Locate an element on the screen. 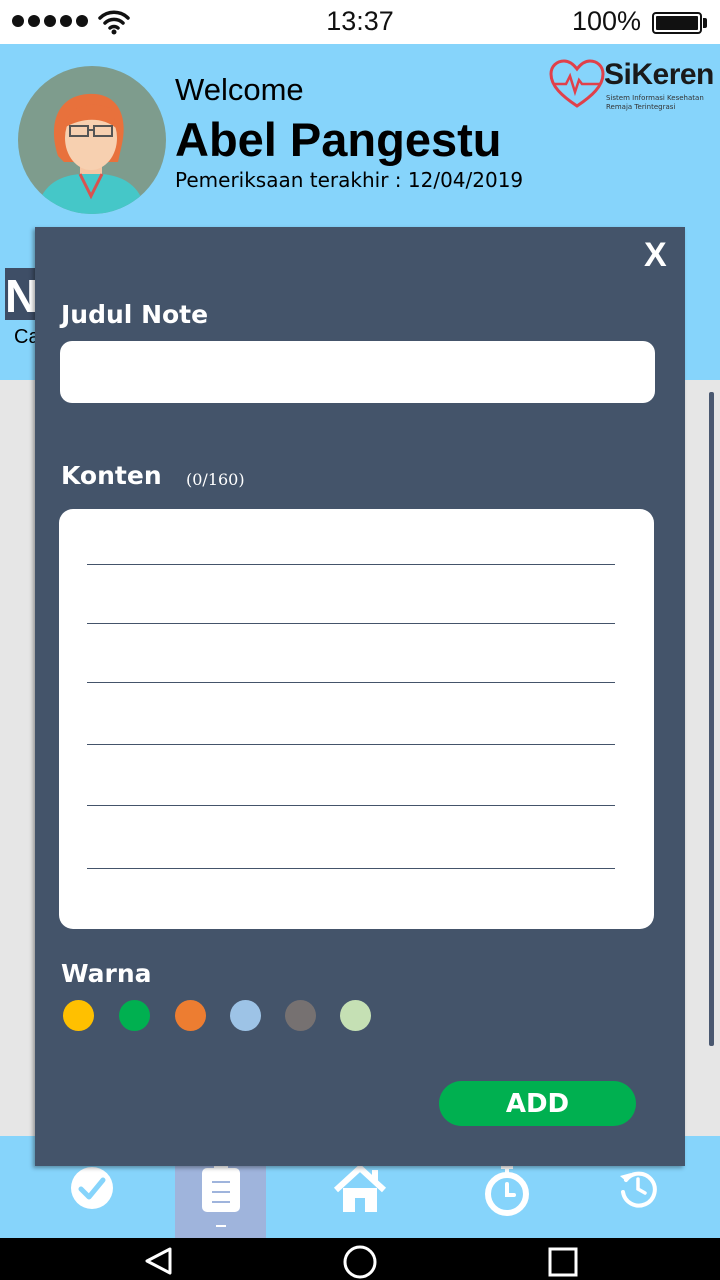 The image size is (720, 1280). back-icon is located at coordinates (158, 1261).